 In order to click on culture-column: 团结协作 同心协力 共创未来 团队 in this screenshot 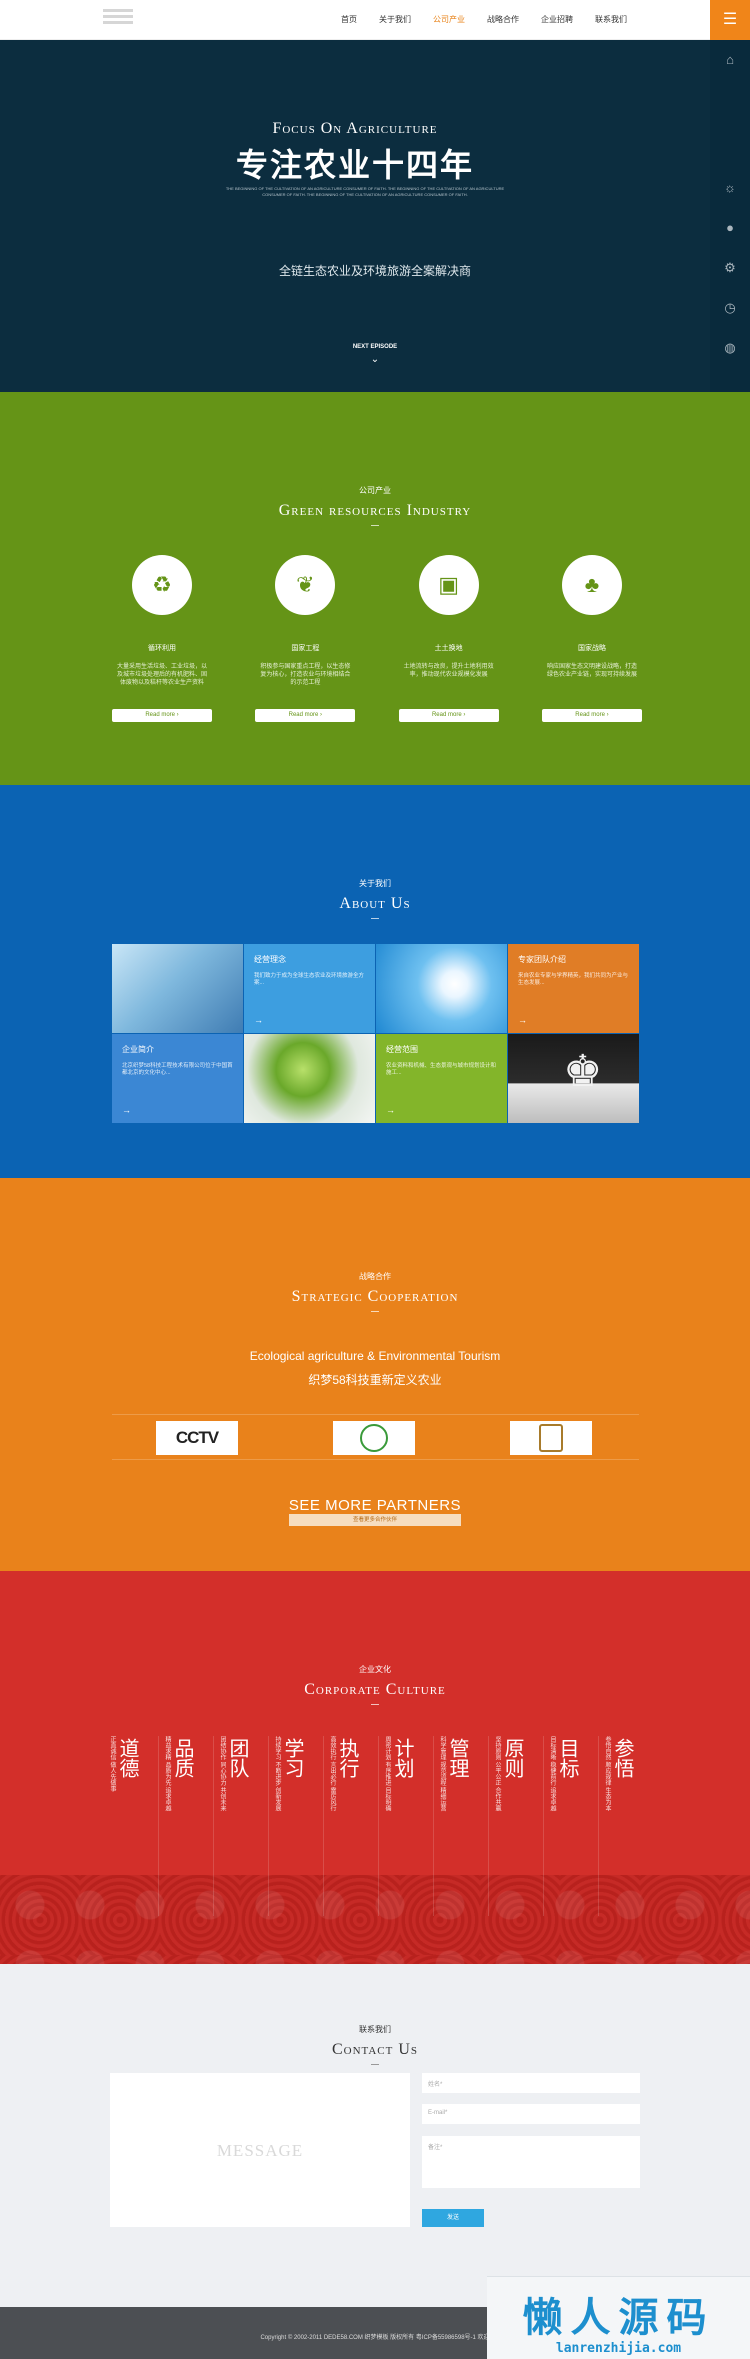, I will do `click(241, 1826)`.